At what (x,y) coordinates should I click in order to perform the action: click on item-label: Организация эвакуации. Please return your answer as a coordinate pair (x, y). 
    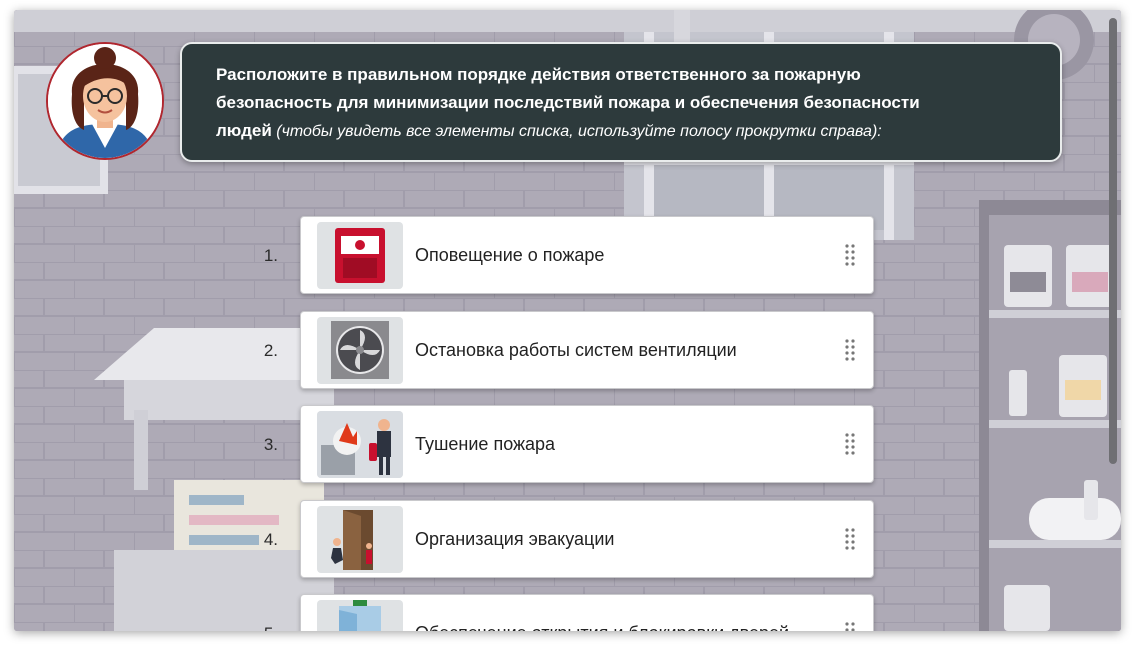
    Looking at the image, I should click on (515, 539).